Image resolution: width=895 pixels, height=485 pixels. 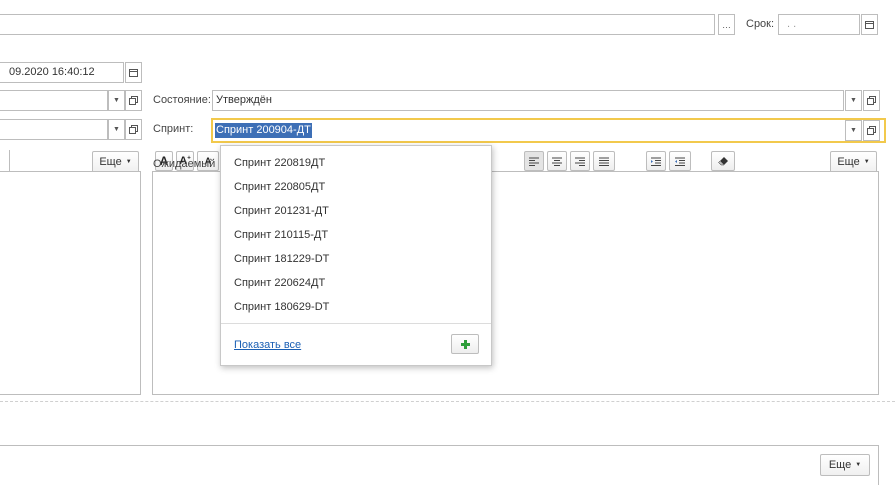 I want to click on list-item: Спринт 210115-ДТ, so click(x=281, y=235).